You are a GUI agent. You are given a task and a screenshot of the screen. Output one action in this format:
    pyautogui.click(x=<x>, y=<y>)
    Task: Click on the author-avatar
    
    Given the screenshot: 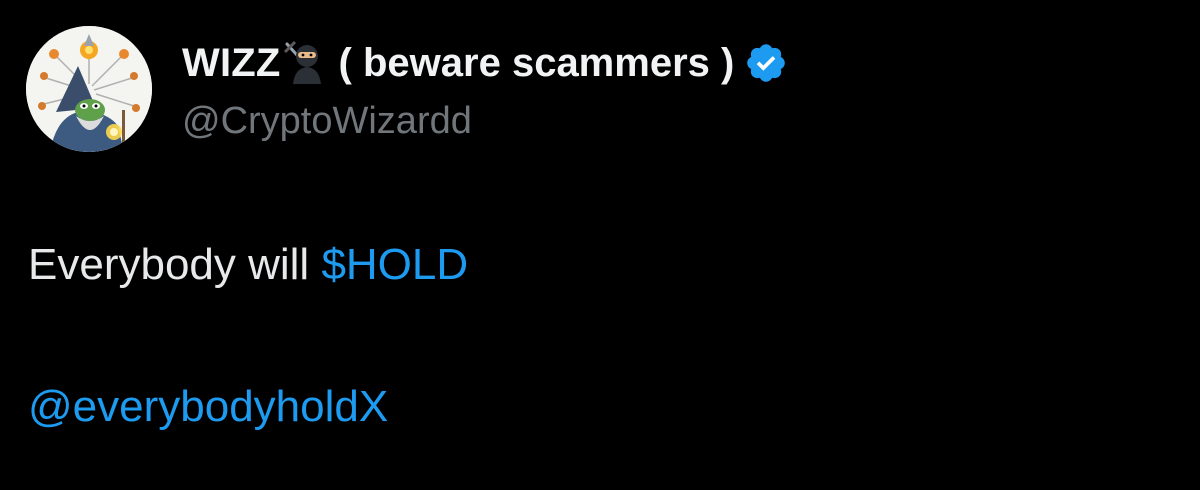 What is the action you would take?
    pyautogui.click(x=89, y=89)
    